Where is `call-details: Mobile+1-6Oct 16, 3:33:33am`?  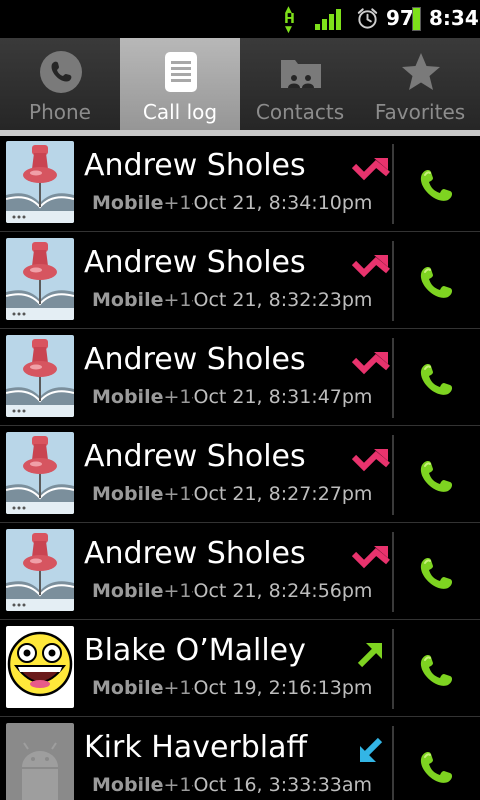
call-details: Mobile+1-6Oct 16, 3:33:33am is located at coordinates (232, 785).